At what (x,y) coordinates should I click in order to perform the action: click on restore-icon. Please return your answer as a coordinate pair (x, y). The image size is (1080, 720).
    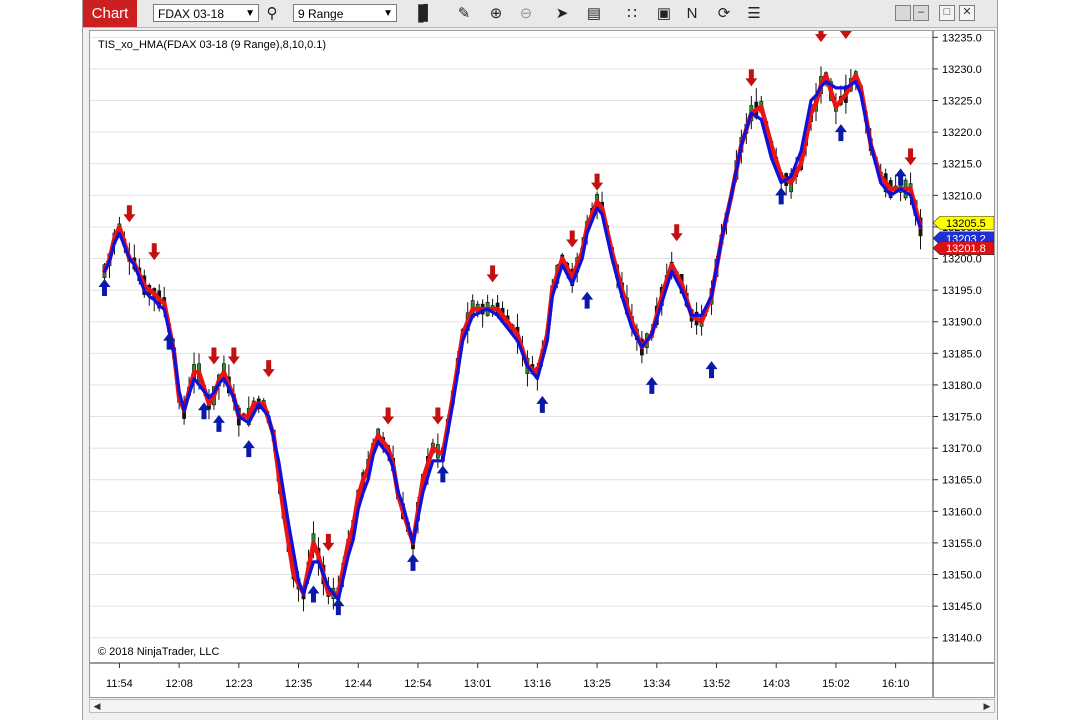
    Looking at the image, I should click on (903, 13).